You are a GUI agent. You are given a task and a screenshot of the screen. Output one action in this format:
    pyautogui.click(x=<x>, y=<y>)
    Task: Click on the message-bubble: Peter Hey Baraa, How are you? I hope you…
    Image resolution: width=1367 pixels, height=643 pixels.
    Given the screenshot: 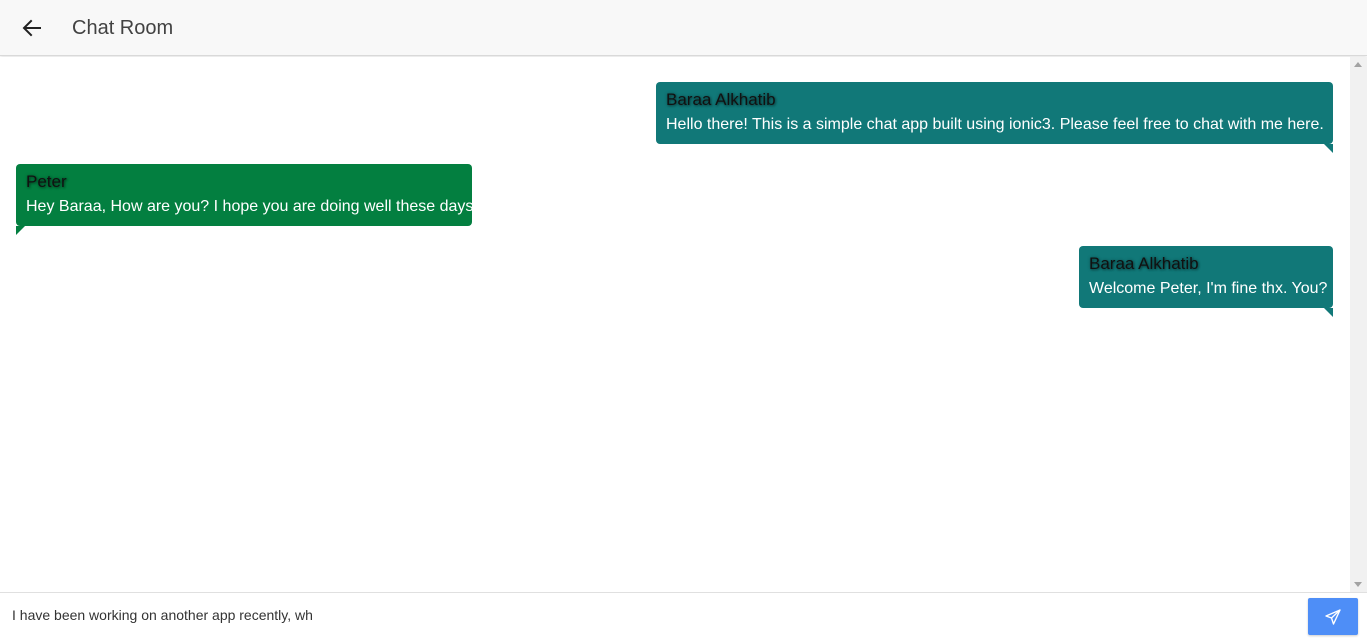 What is the action you would take?
    pyautogui.click(x=245, y=199)
    